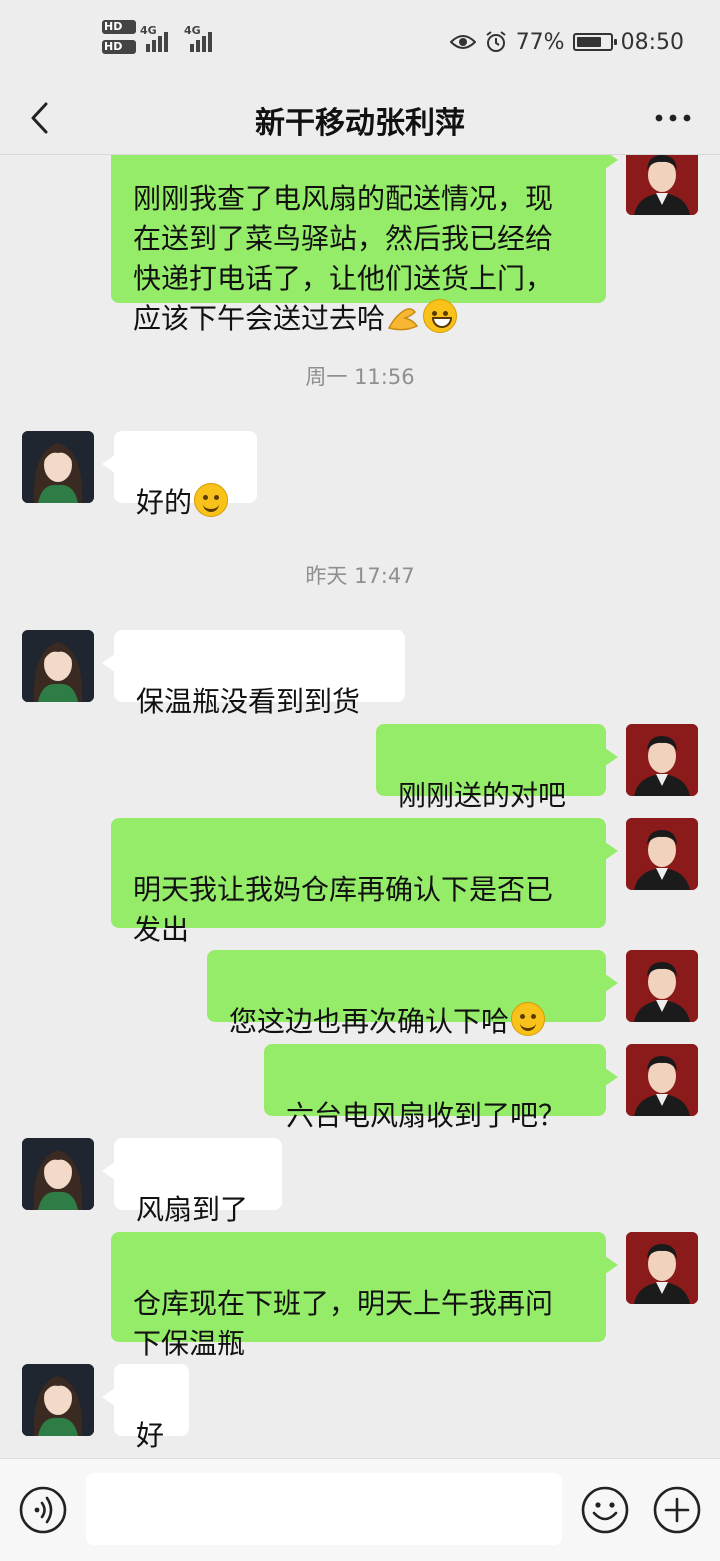 The width and height of the screenshot is (720, 1561). I want to click on alarm-icon, so click(496, 41).